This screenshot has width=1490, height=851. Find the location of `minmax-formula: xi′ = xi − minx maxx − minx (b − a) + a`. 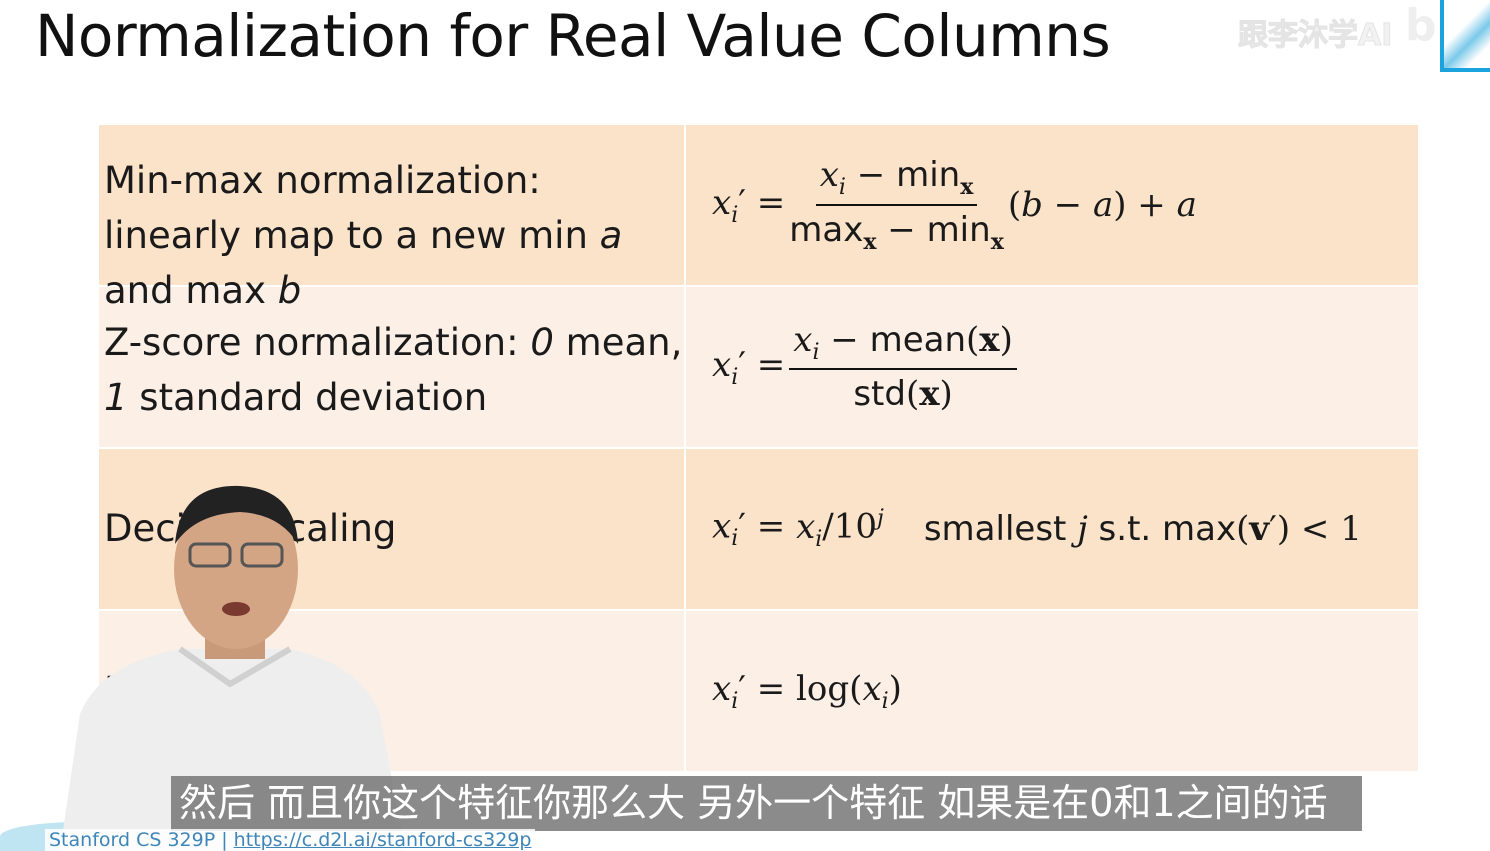

minmax-formula: xi′ = xi − minx maxx − minx (b − a) + a is located at coordinates (954, 205).